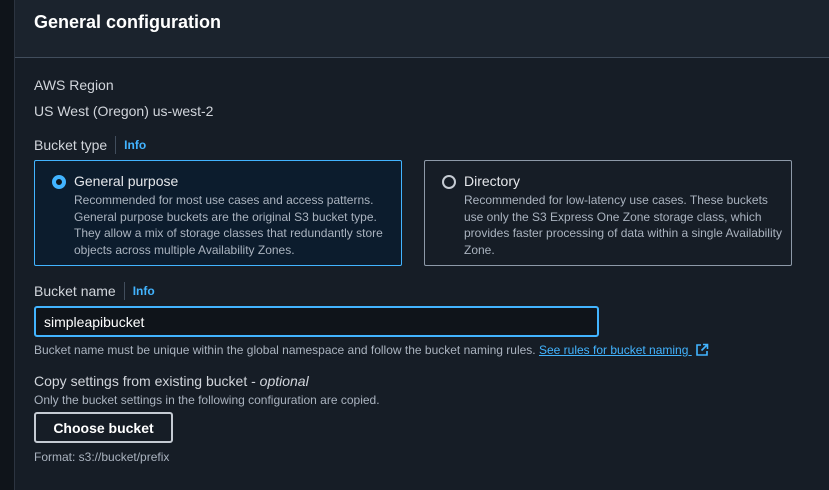 The image size is (829, 490). I want to click on bucket-name-label: Bucket name, so click(75, 291).